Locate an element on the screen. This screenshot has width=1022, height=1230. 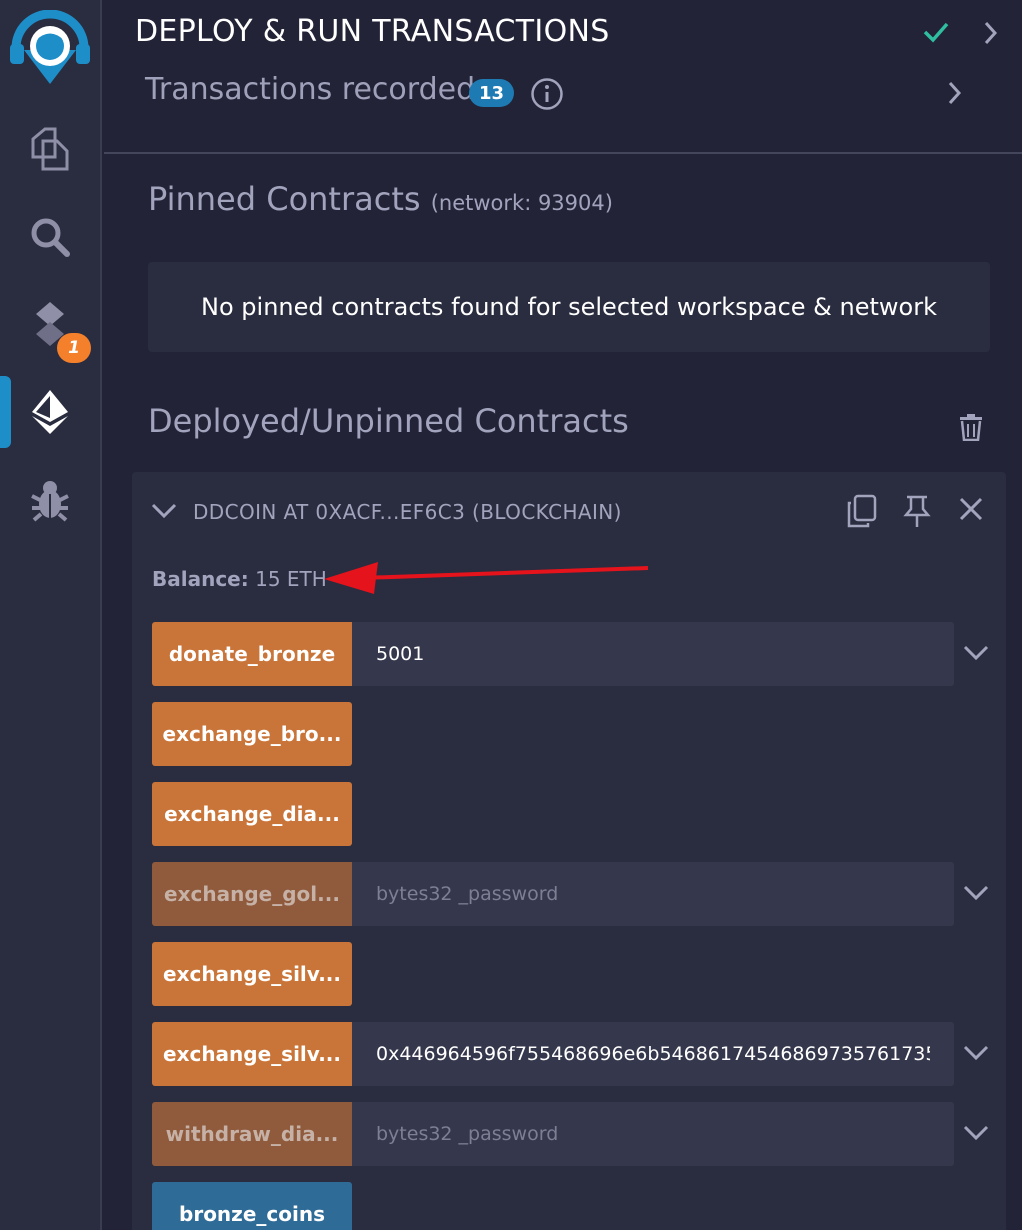
withdraw-diamond-input is located at coordinates (653, 1134).